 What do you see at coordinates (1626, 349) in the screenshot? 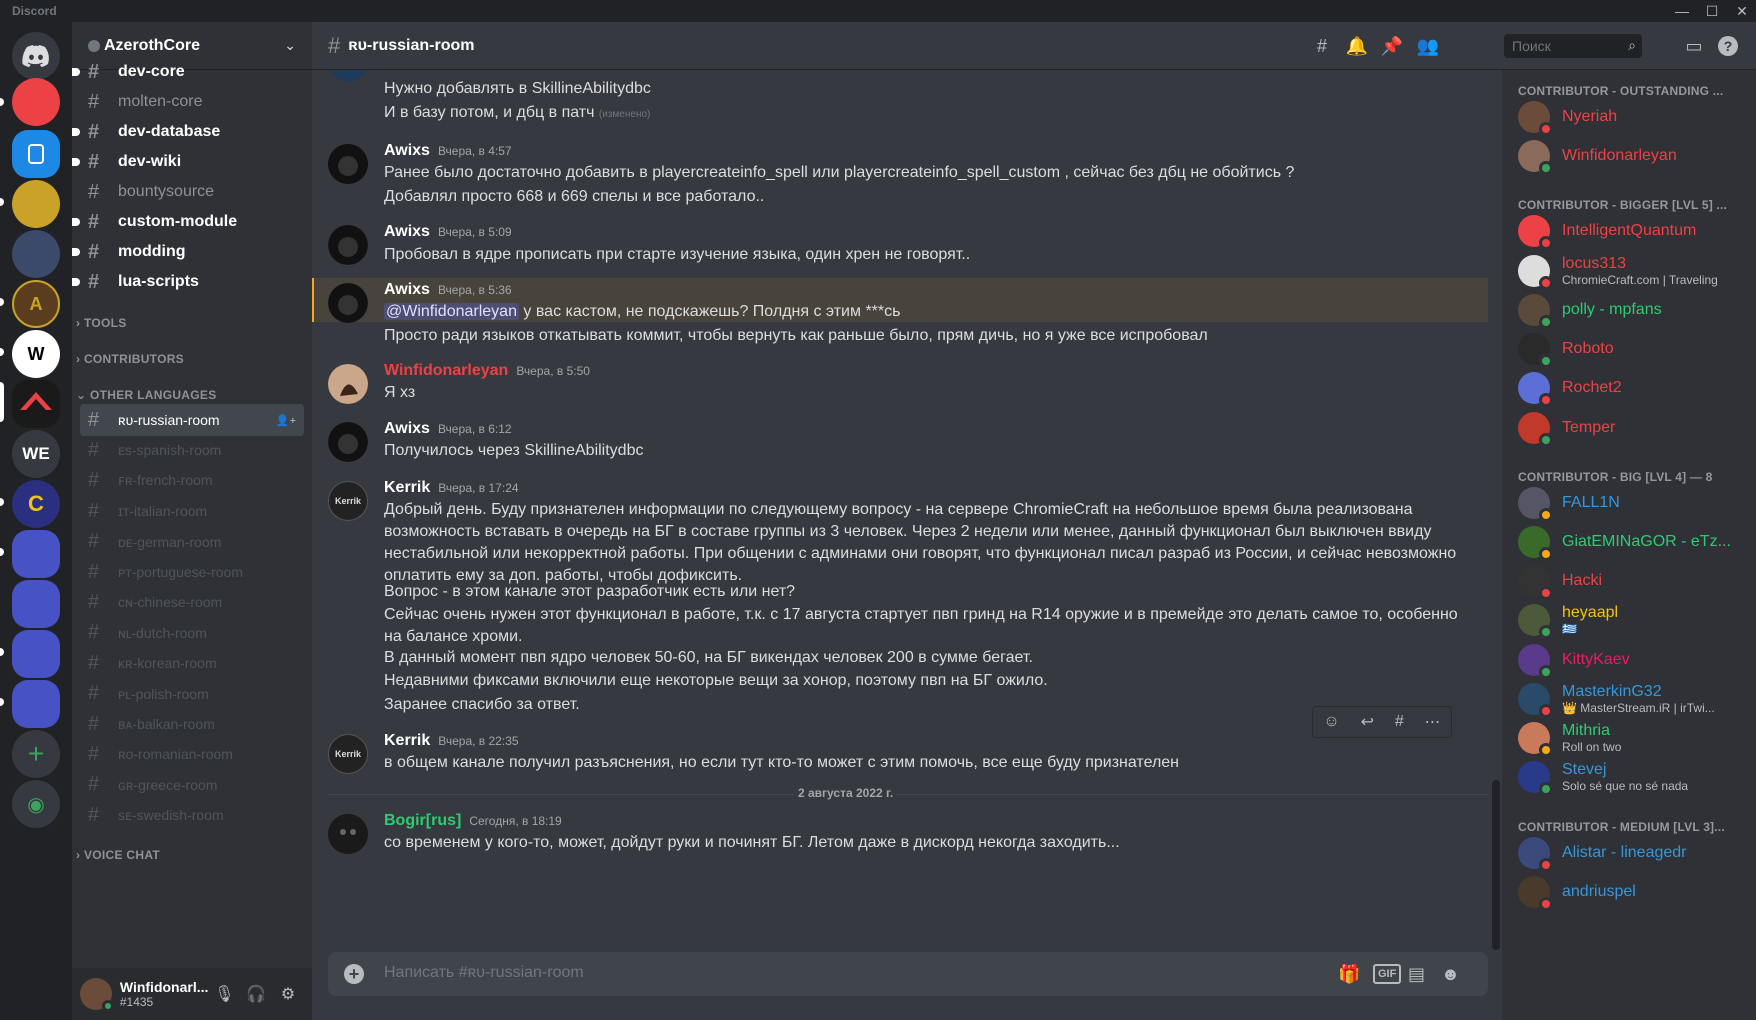
I see `member-item: Roboto` at bounding box center [1626, 349].